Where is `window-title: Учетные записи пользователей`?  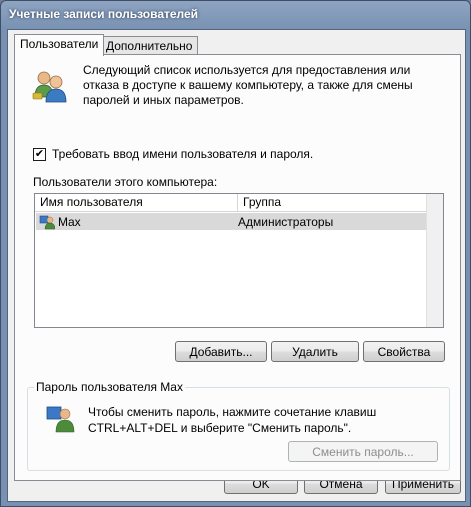
window-title: Учетные записи пользователей is located at coordinates (104, 14).